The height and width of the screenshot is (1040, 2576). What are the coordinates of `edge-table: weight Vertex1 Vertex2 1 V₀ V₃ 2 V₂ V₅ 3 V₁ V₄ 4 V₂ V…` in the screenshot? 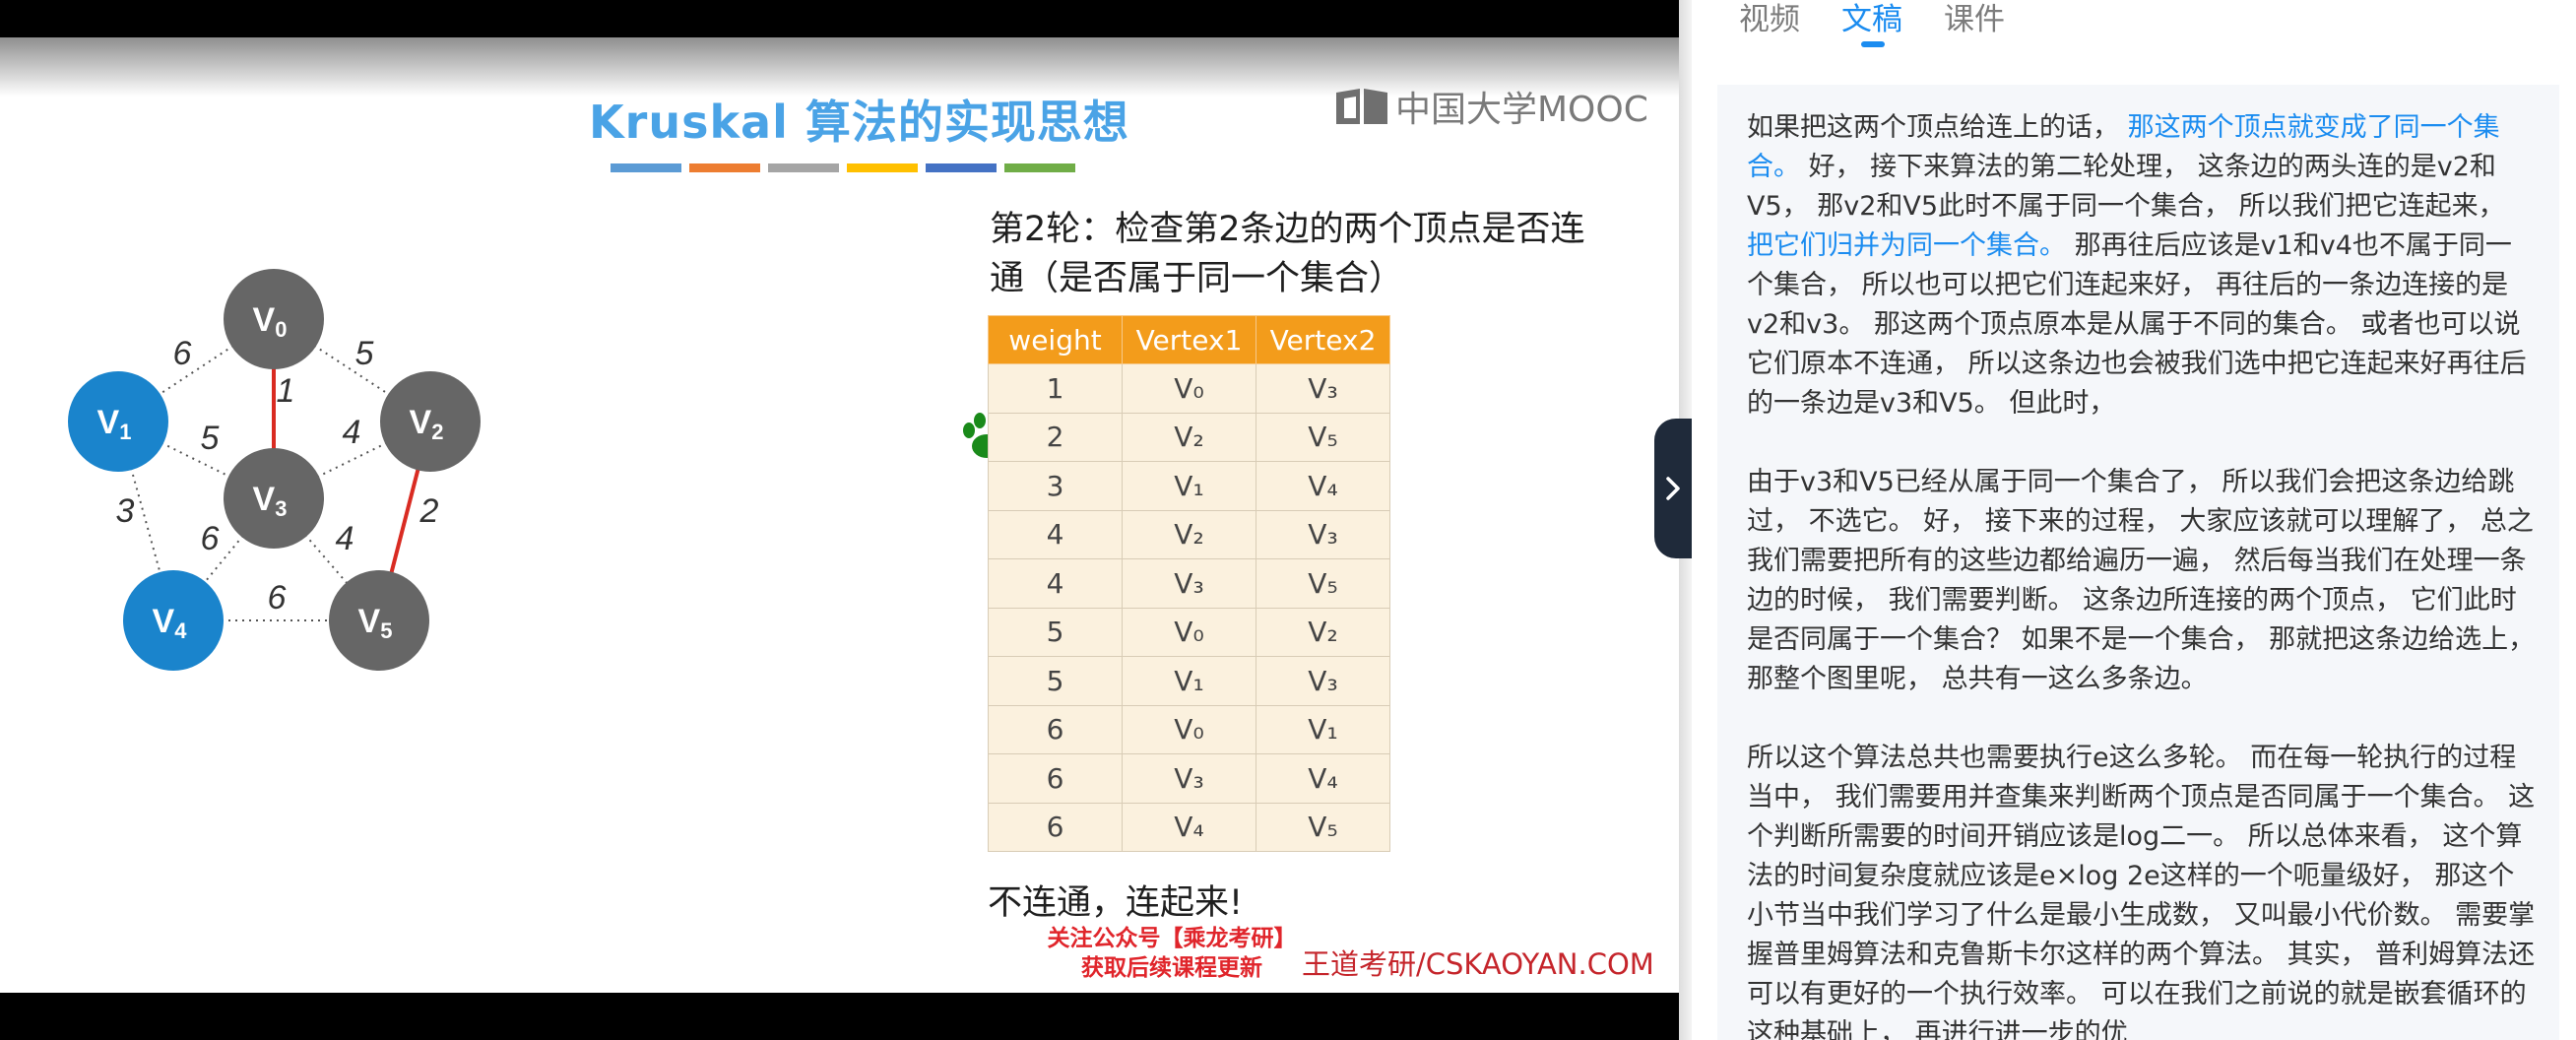 It's located at (1189, 583).